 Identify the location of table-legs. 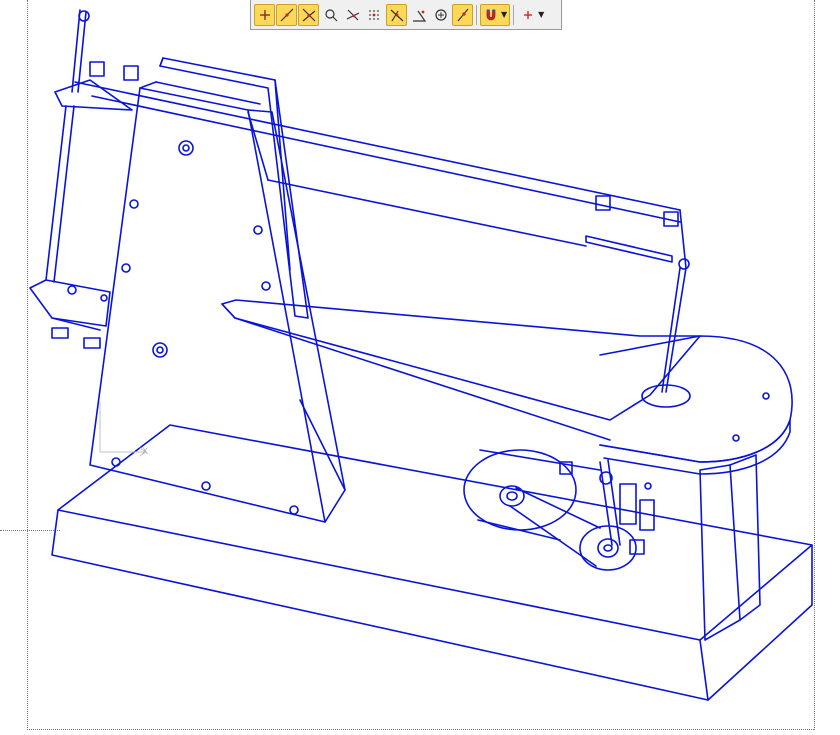
(730, 547).